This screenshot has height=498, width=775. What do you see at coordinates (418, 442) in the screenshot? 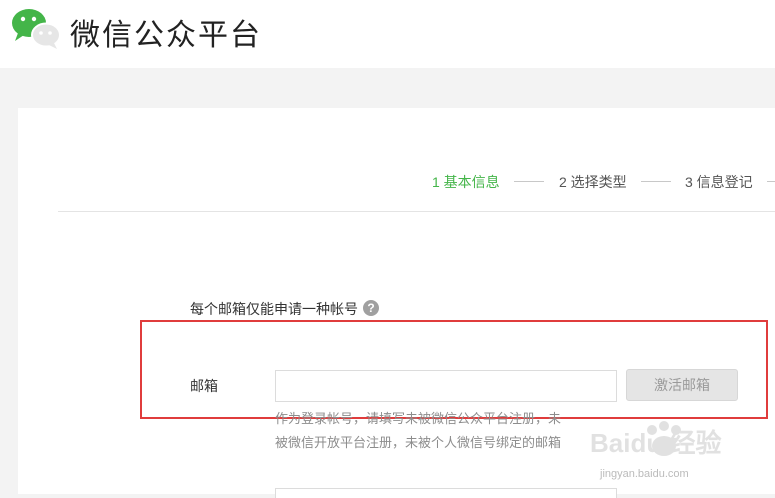
I see `email-hint-line2: 被微信开放平台注册，未被个人微信号绑定的邮箱` at bounding box center [418, 442].